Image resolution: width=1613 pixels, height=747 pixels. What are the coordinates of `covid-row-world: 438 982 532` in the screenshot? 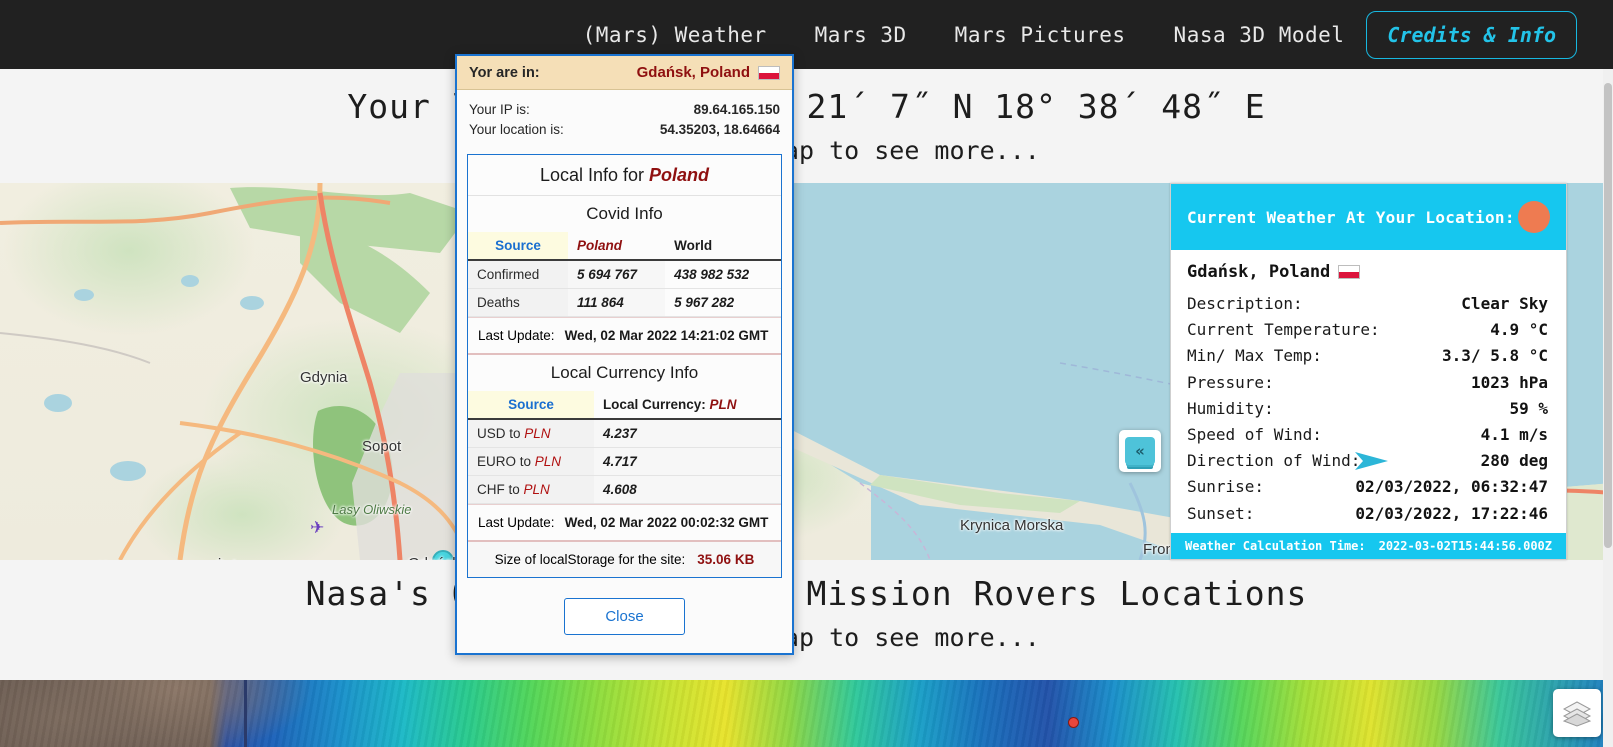 It's located at (723, 274).